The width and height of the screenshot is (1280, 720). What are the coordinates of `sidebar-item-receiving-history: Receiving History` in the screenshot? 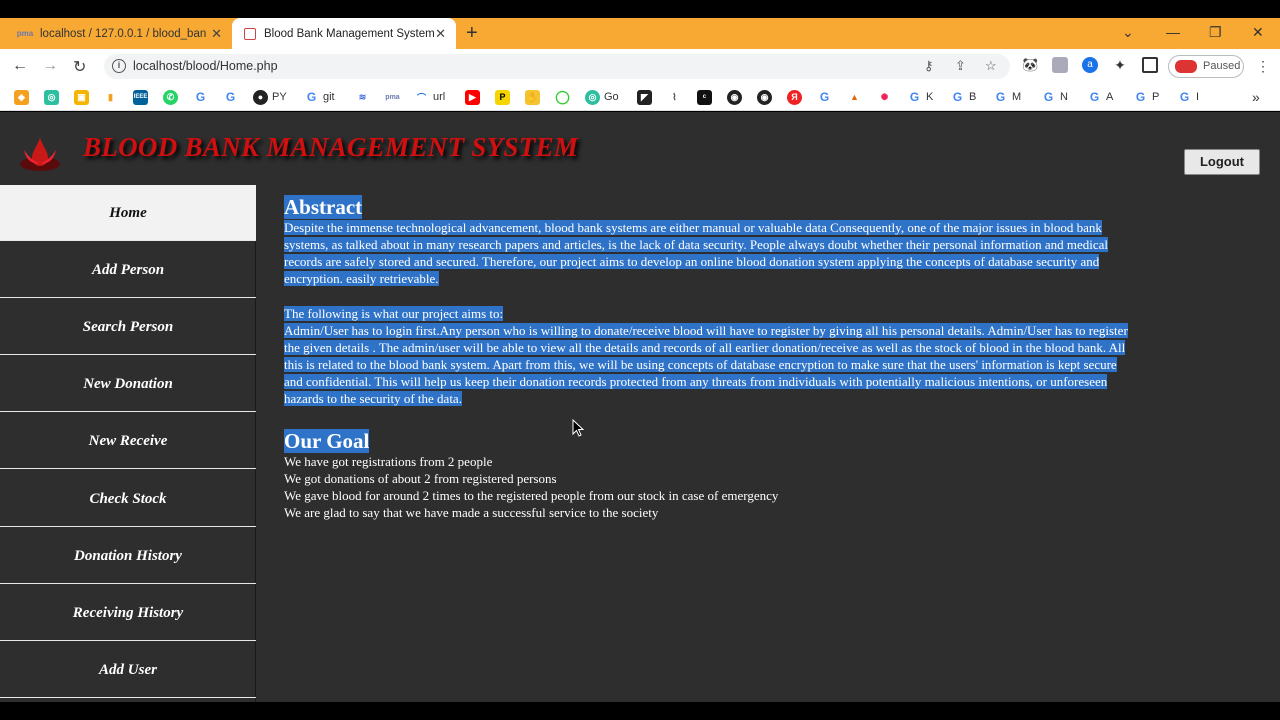 It's located at (128, 613).